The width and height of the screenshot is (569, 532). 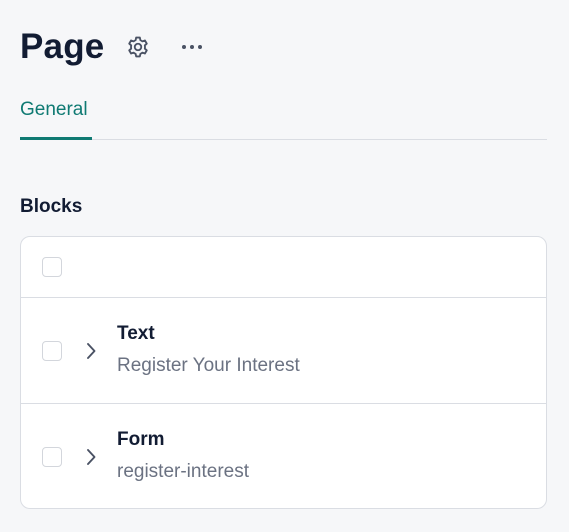 What do you see at coordinates (183, 456) in the screenshot?
I see `row-content: Form register-interest` at bounding box center [183, 456].